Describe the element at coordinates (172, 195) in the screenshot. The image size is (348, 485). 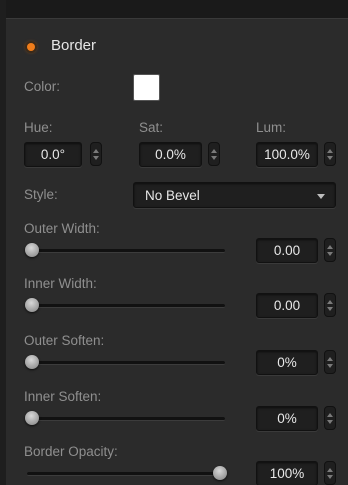
I see `style-value: No Bevel` at that location.